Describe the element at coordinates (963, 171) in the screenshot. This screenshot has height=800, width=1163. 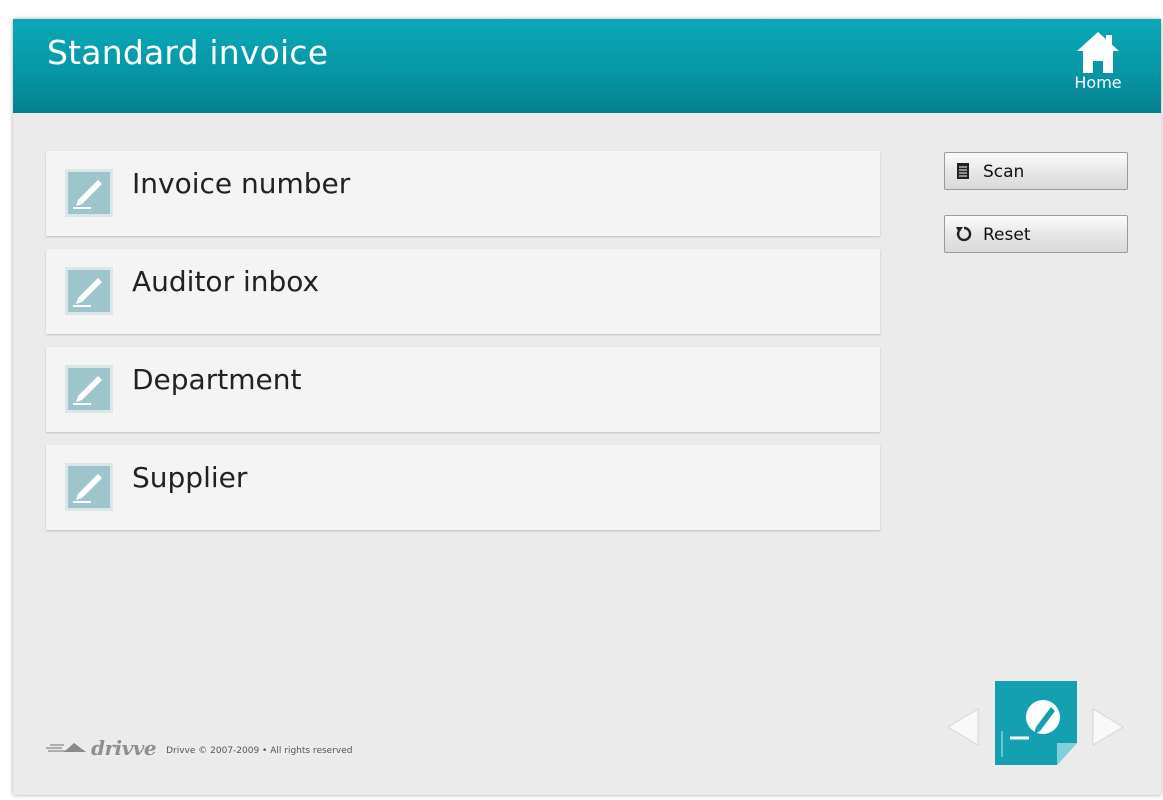
I see `document-icon` at that location.